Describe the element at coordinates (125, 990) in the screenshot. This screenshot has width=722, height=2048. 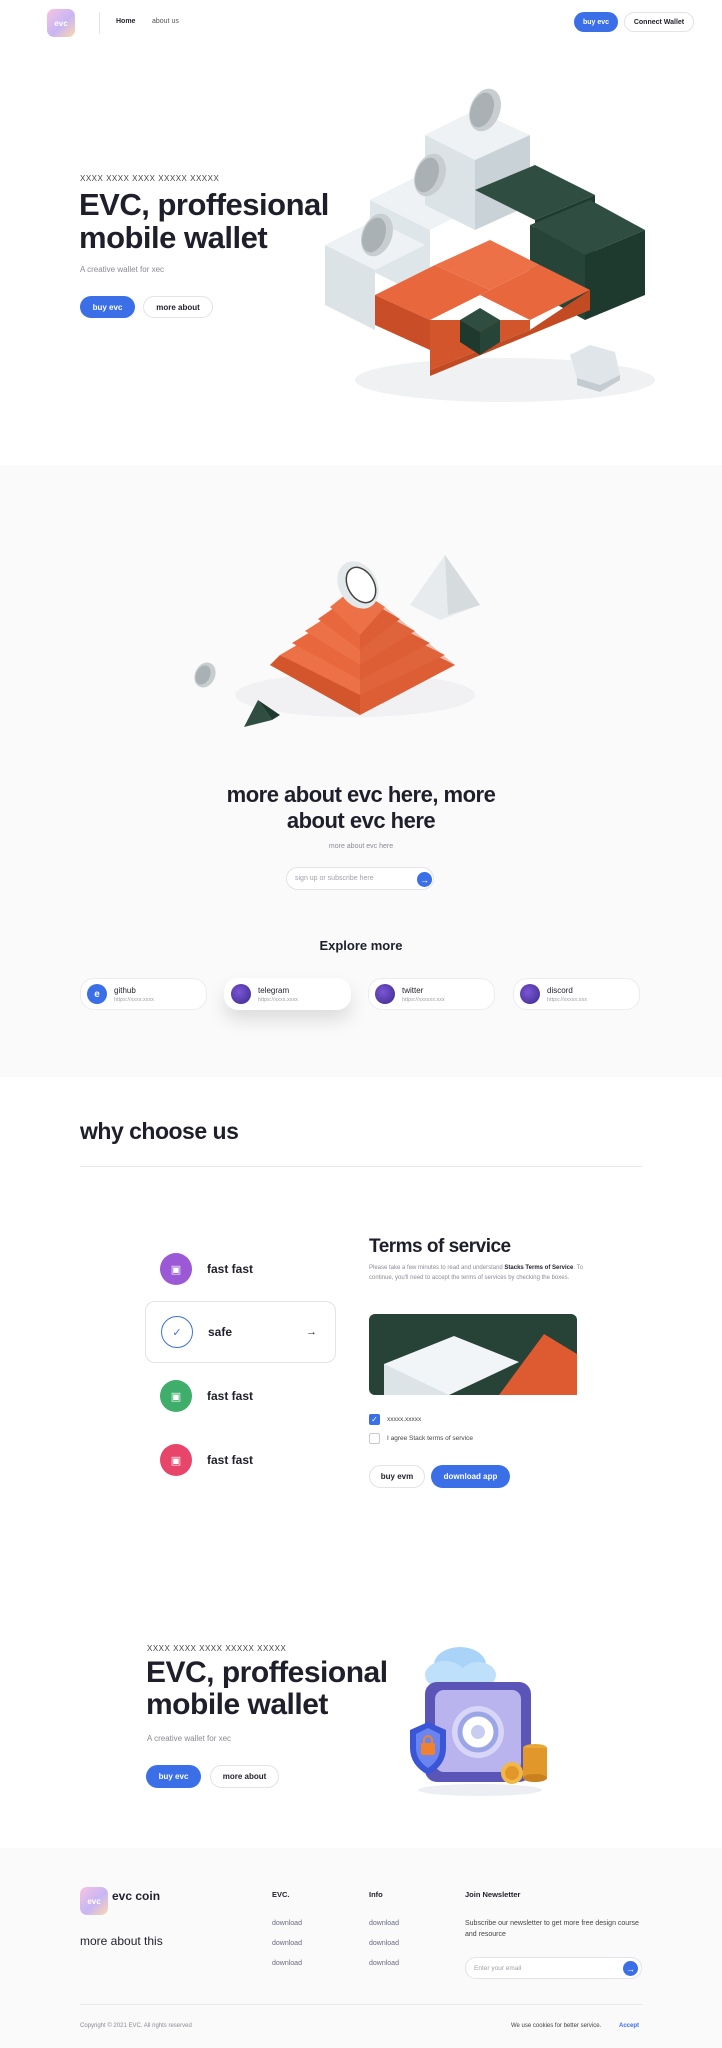
I see `card-name: github` at that location.